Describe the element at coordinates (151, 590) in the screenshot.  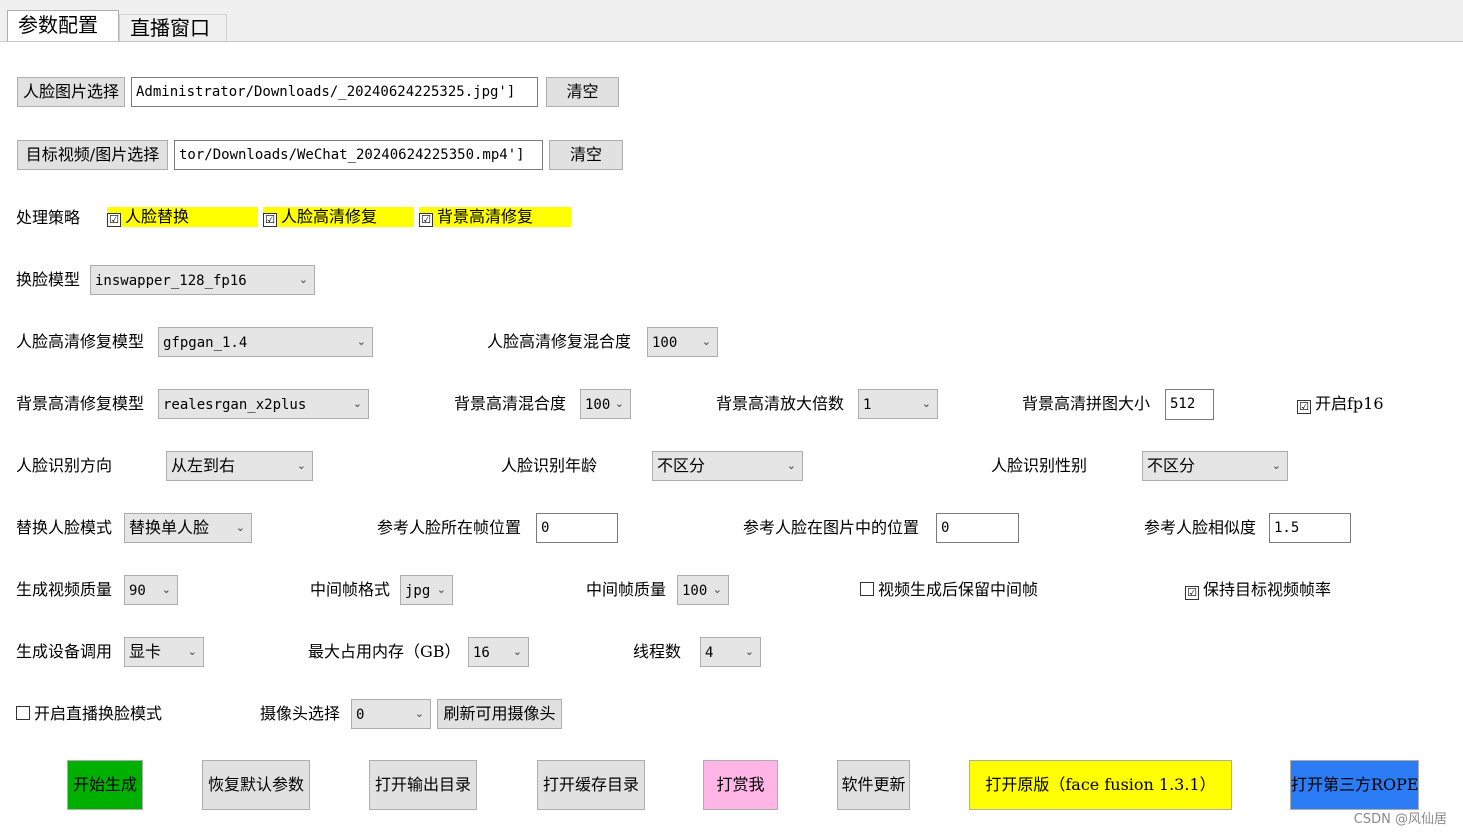
I see `video-quality-select: 90 ⌄` at that location.